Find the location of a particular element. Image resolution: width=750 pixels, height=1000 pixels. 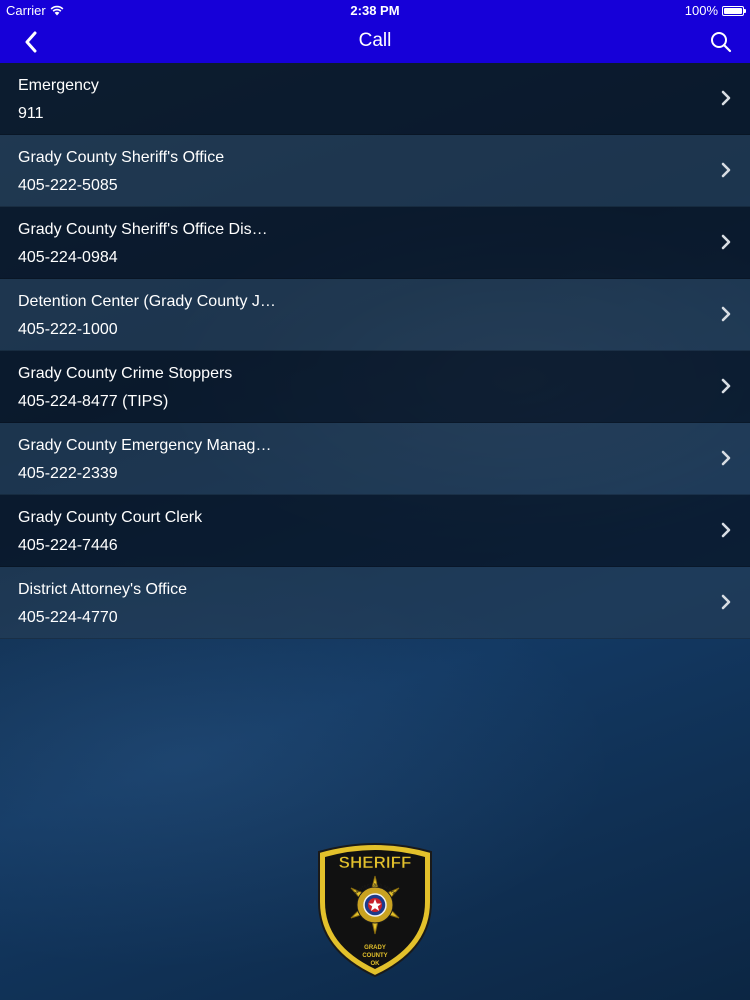

contact-phone: 405-224-7446 is located at coordinates (68, 545).